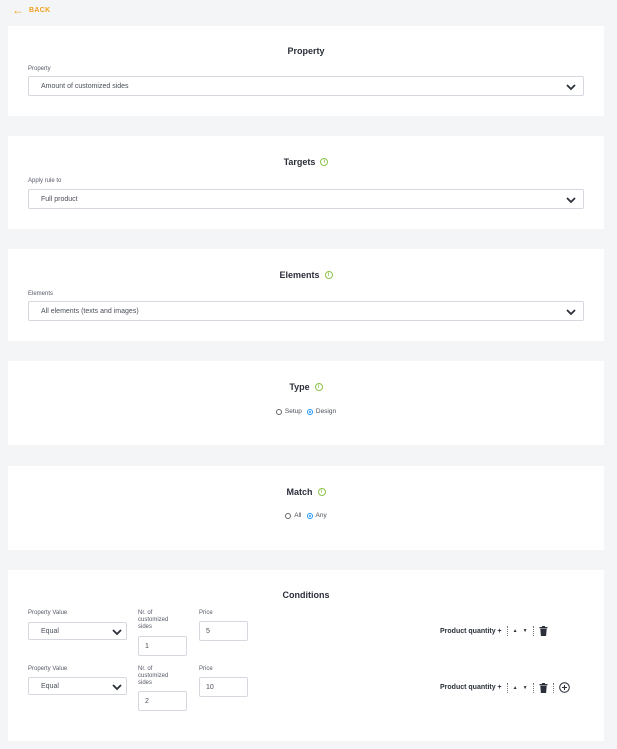  What do you see at coordinates (162, 701) in the screenshot?
I see `customized-sides-input: 2` at bounding box center [162, 701].